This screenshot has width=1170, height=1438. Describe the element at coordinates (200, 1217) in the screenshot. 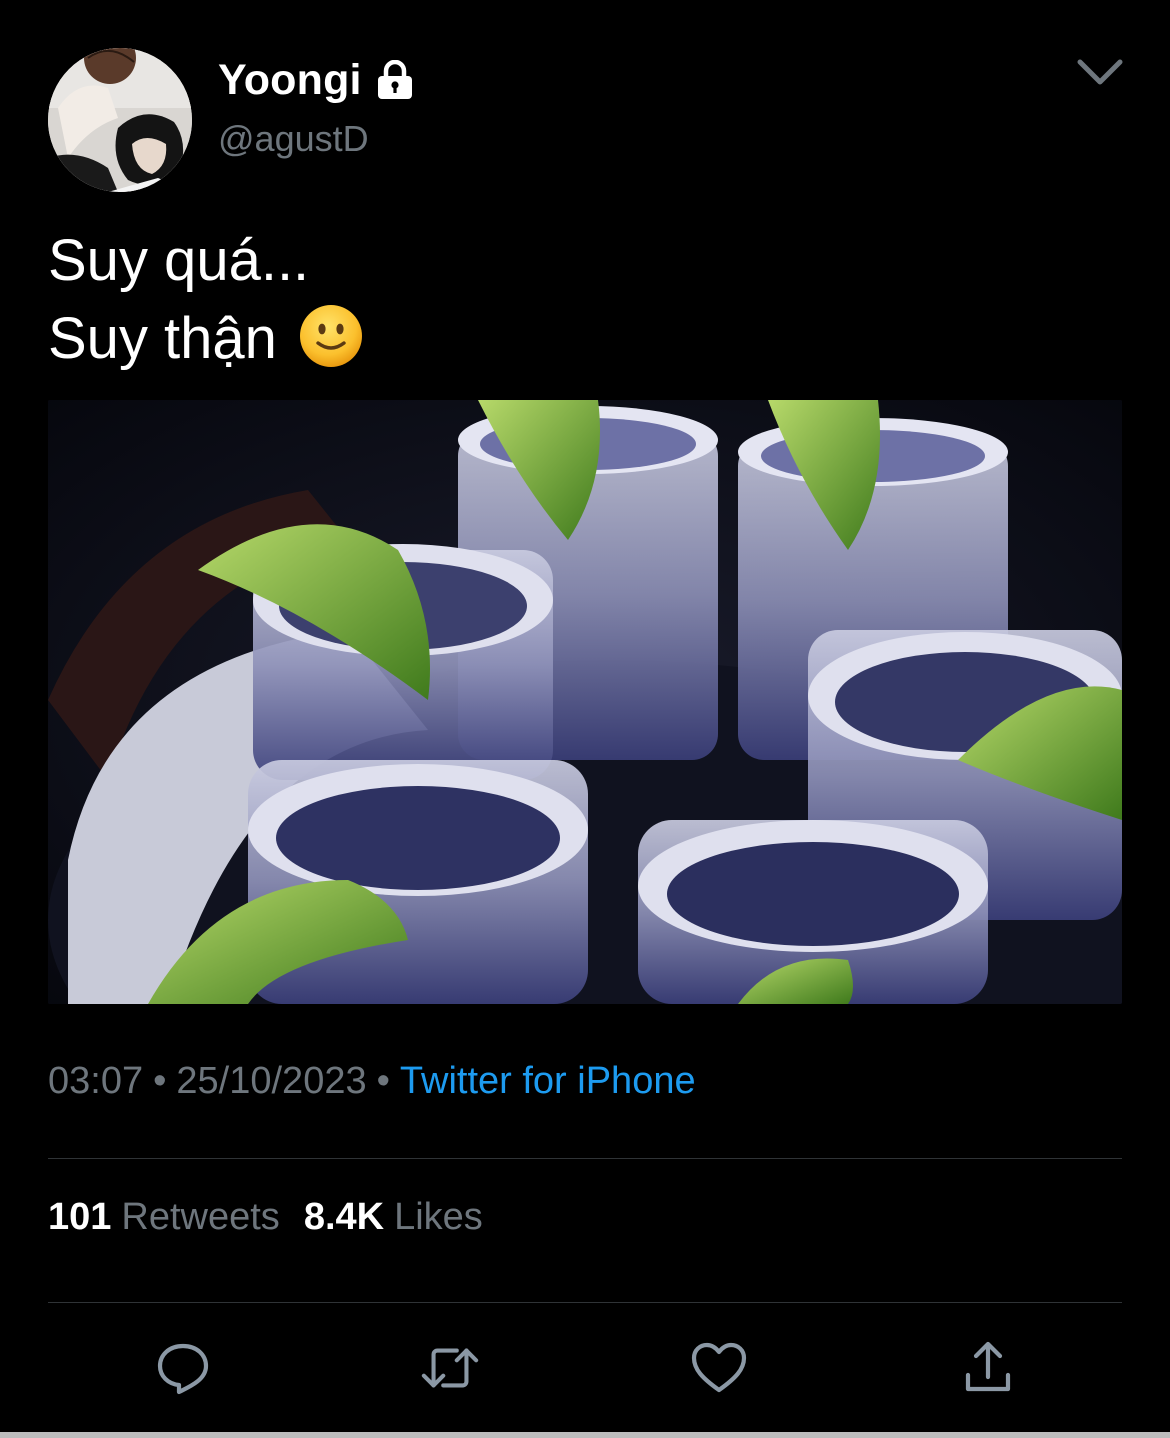

I see `retweets-label: Retweets` at that location.